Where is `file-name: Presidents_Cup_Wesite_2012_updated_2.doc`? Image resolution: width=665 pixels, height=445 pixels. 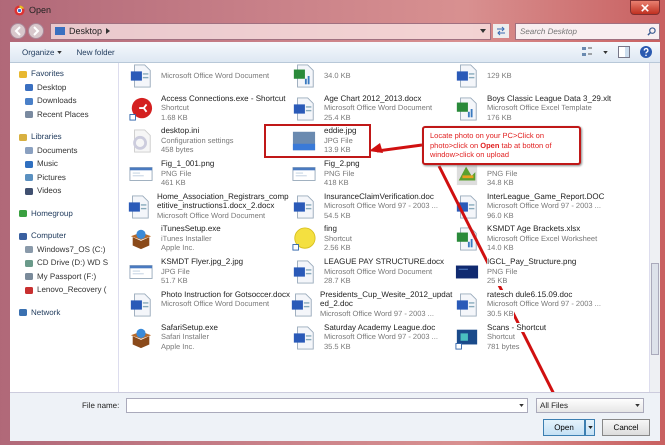 file-name: Presidents_Cup_Wesite_2012_updated_2.doc is located at coordinates (386, 299).